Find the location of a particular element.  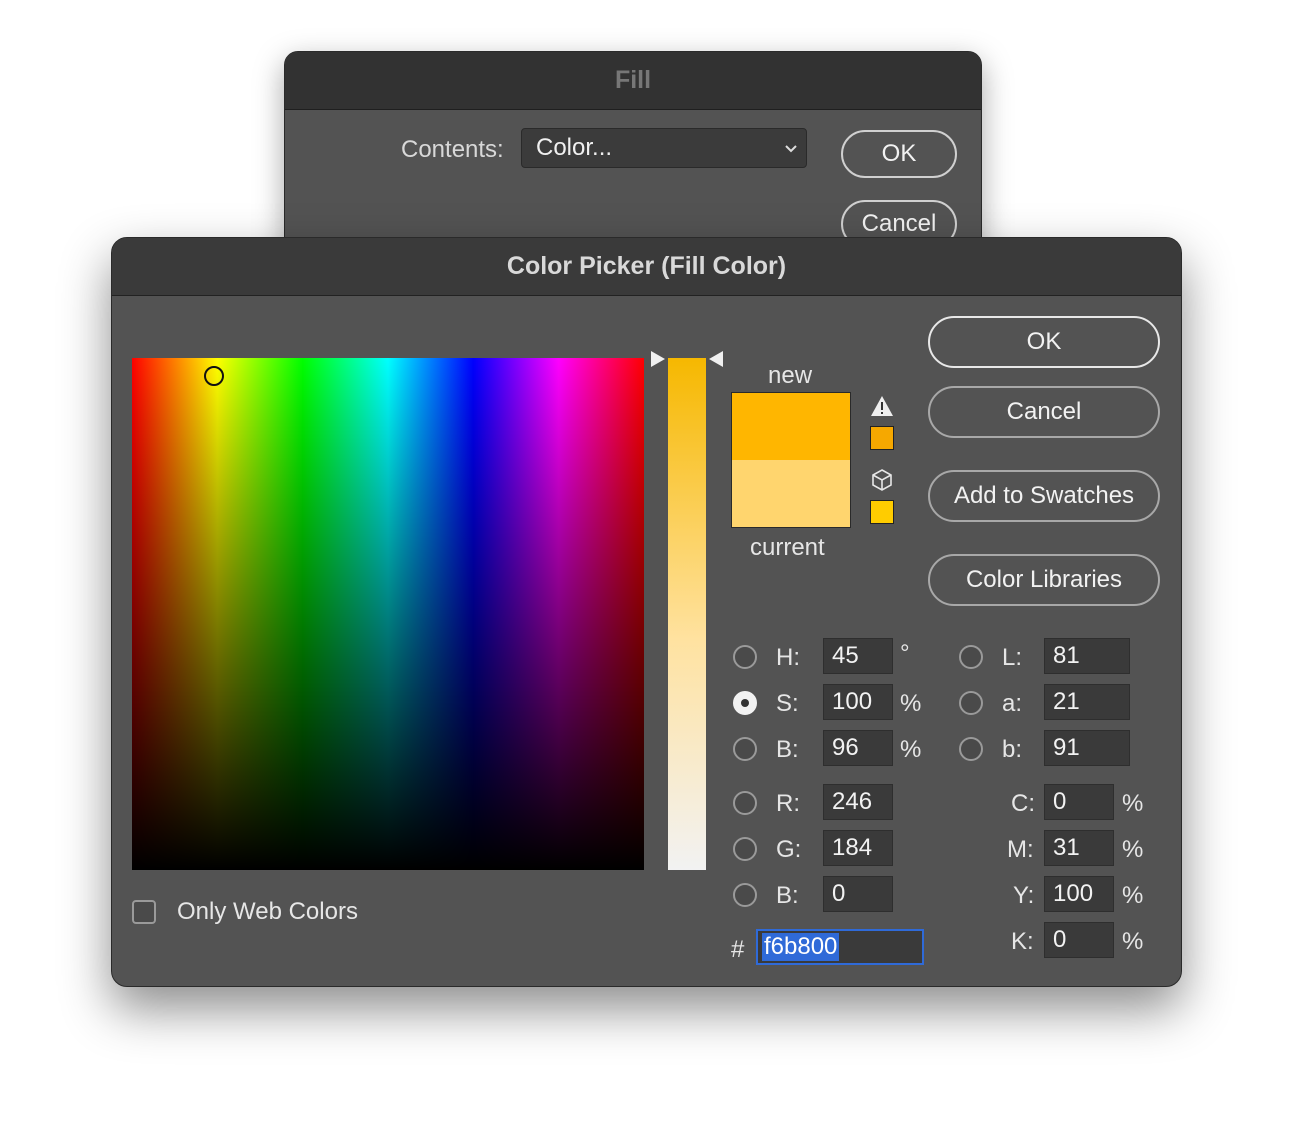

radio-b is located at coordinates (745, 749).